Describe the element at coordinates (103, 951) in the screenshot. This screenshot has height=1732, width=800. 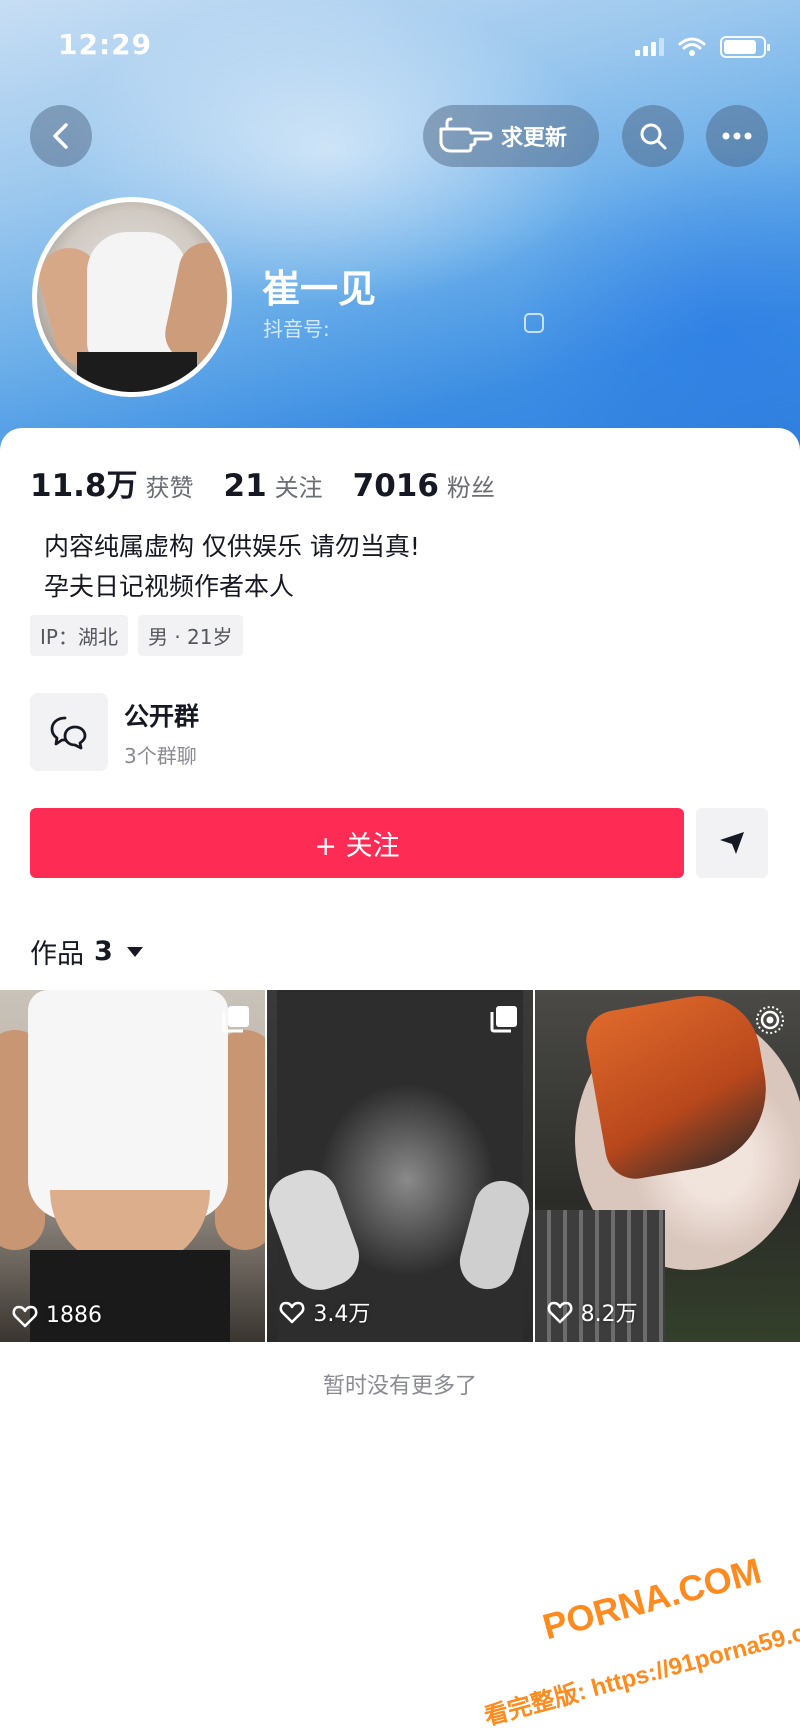
I see `works-count: 3` at that location.